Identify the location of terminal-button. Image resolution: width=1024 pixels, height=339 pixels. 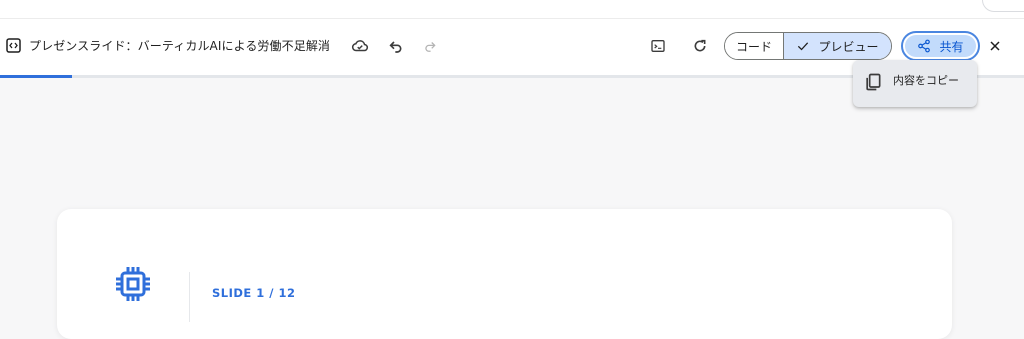
(658, 46).